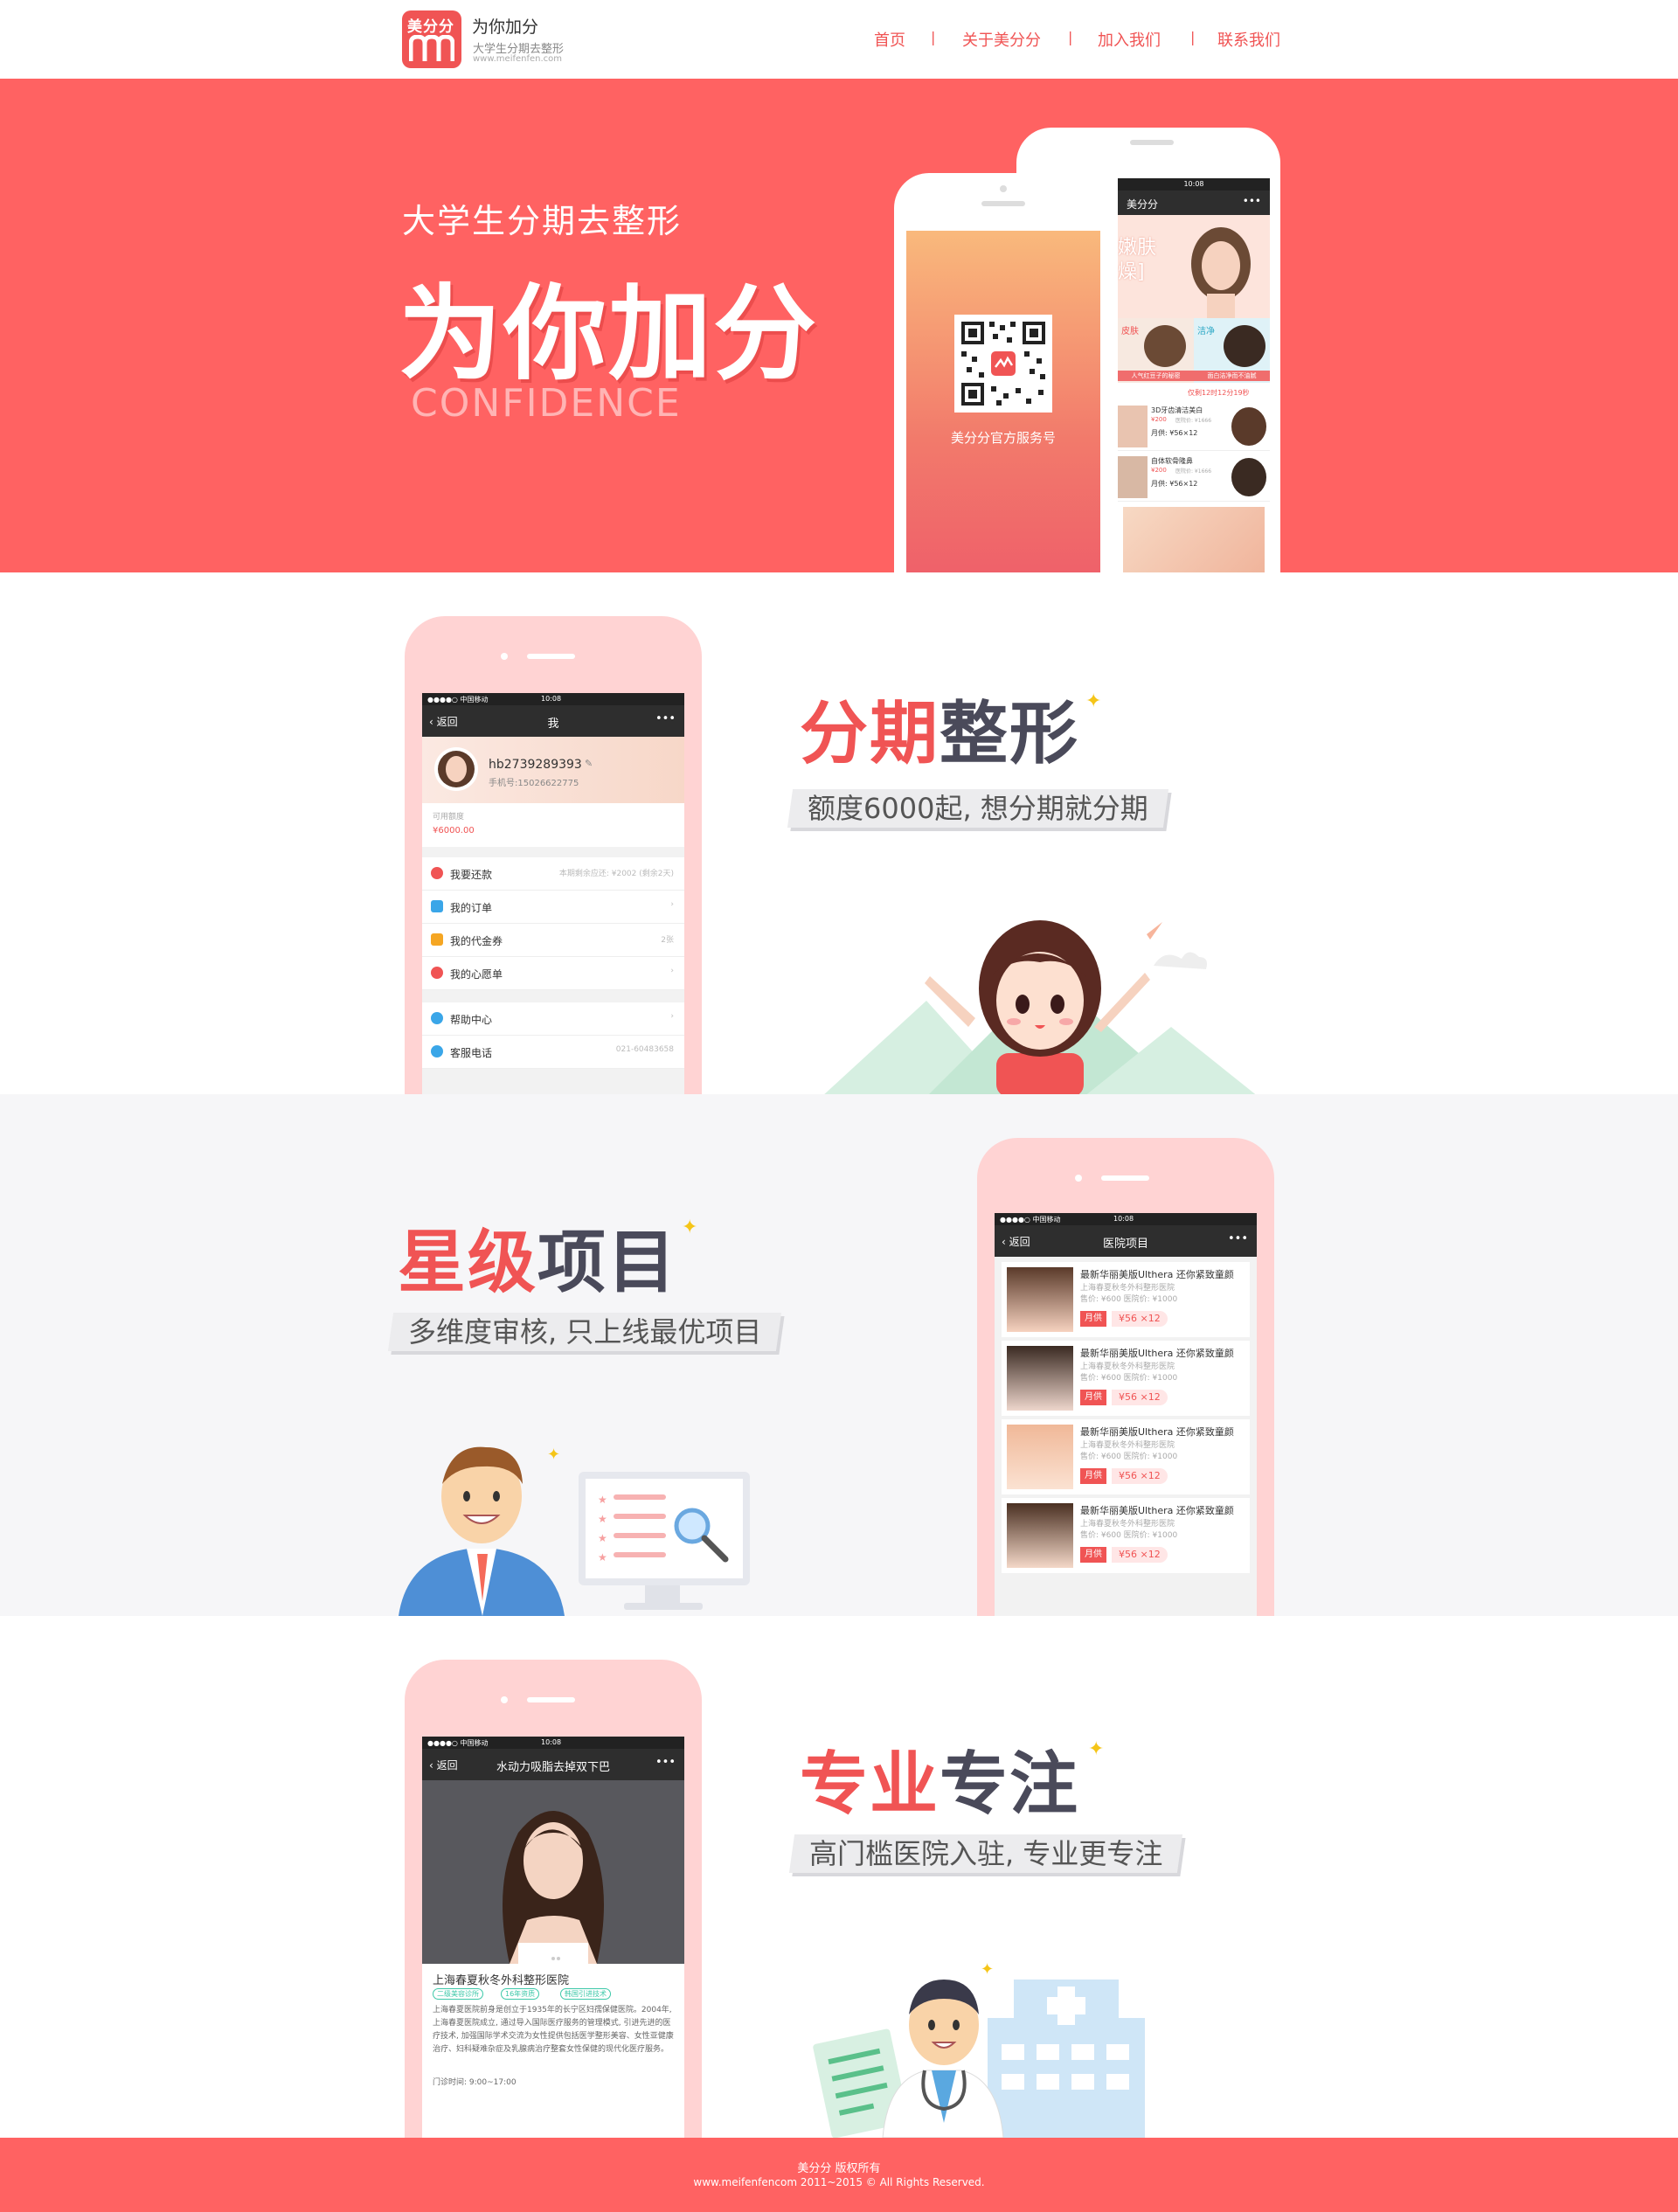  I want to click on clinic-hours: 门诊时间: 9:00~17:00, so click(475, 2082).